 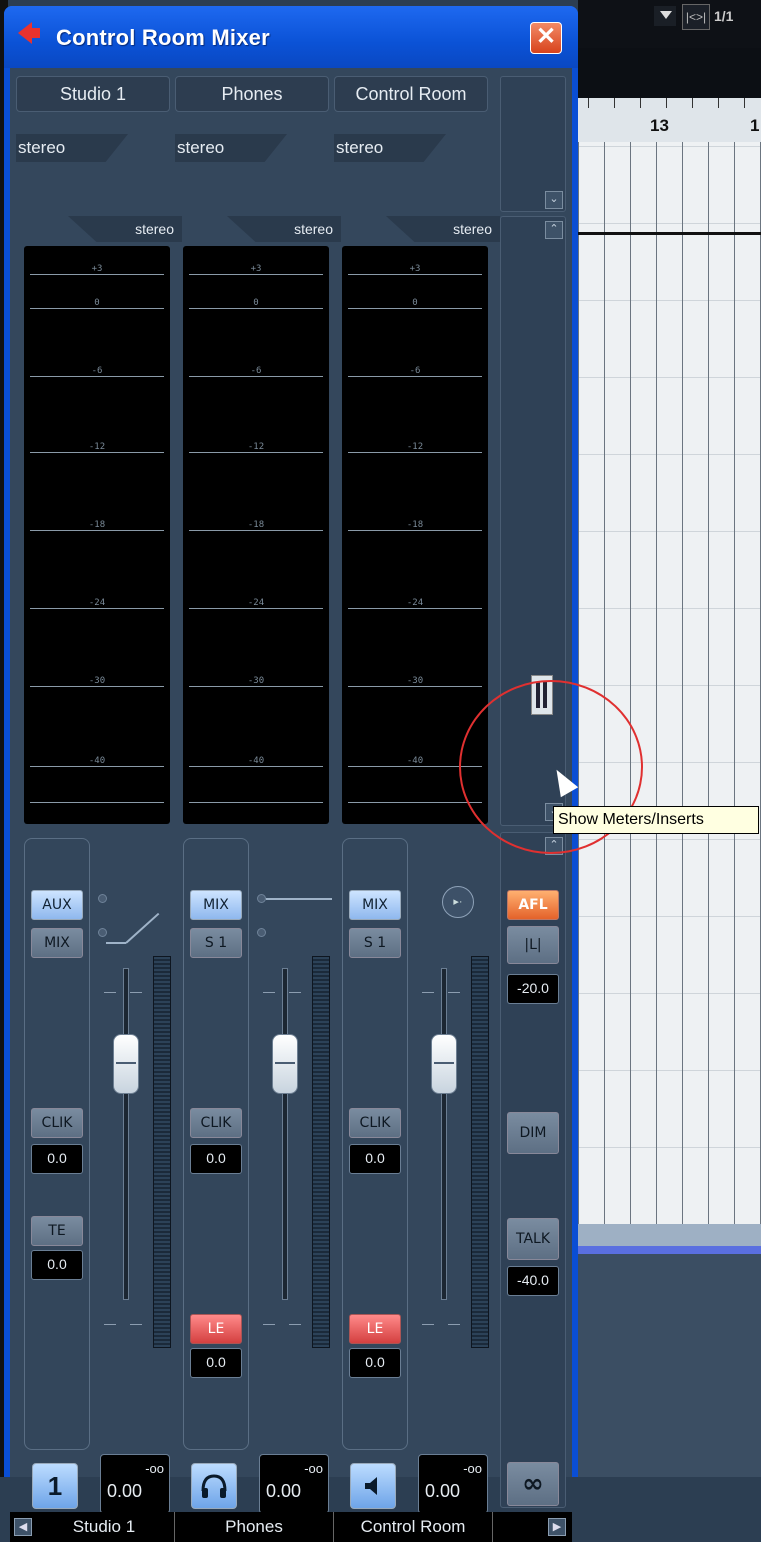 I want to click on dim-button: DIM, so click(x=533, y=1133).